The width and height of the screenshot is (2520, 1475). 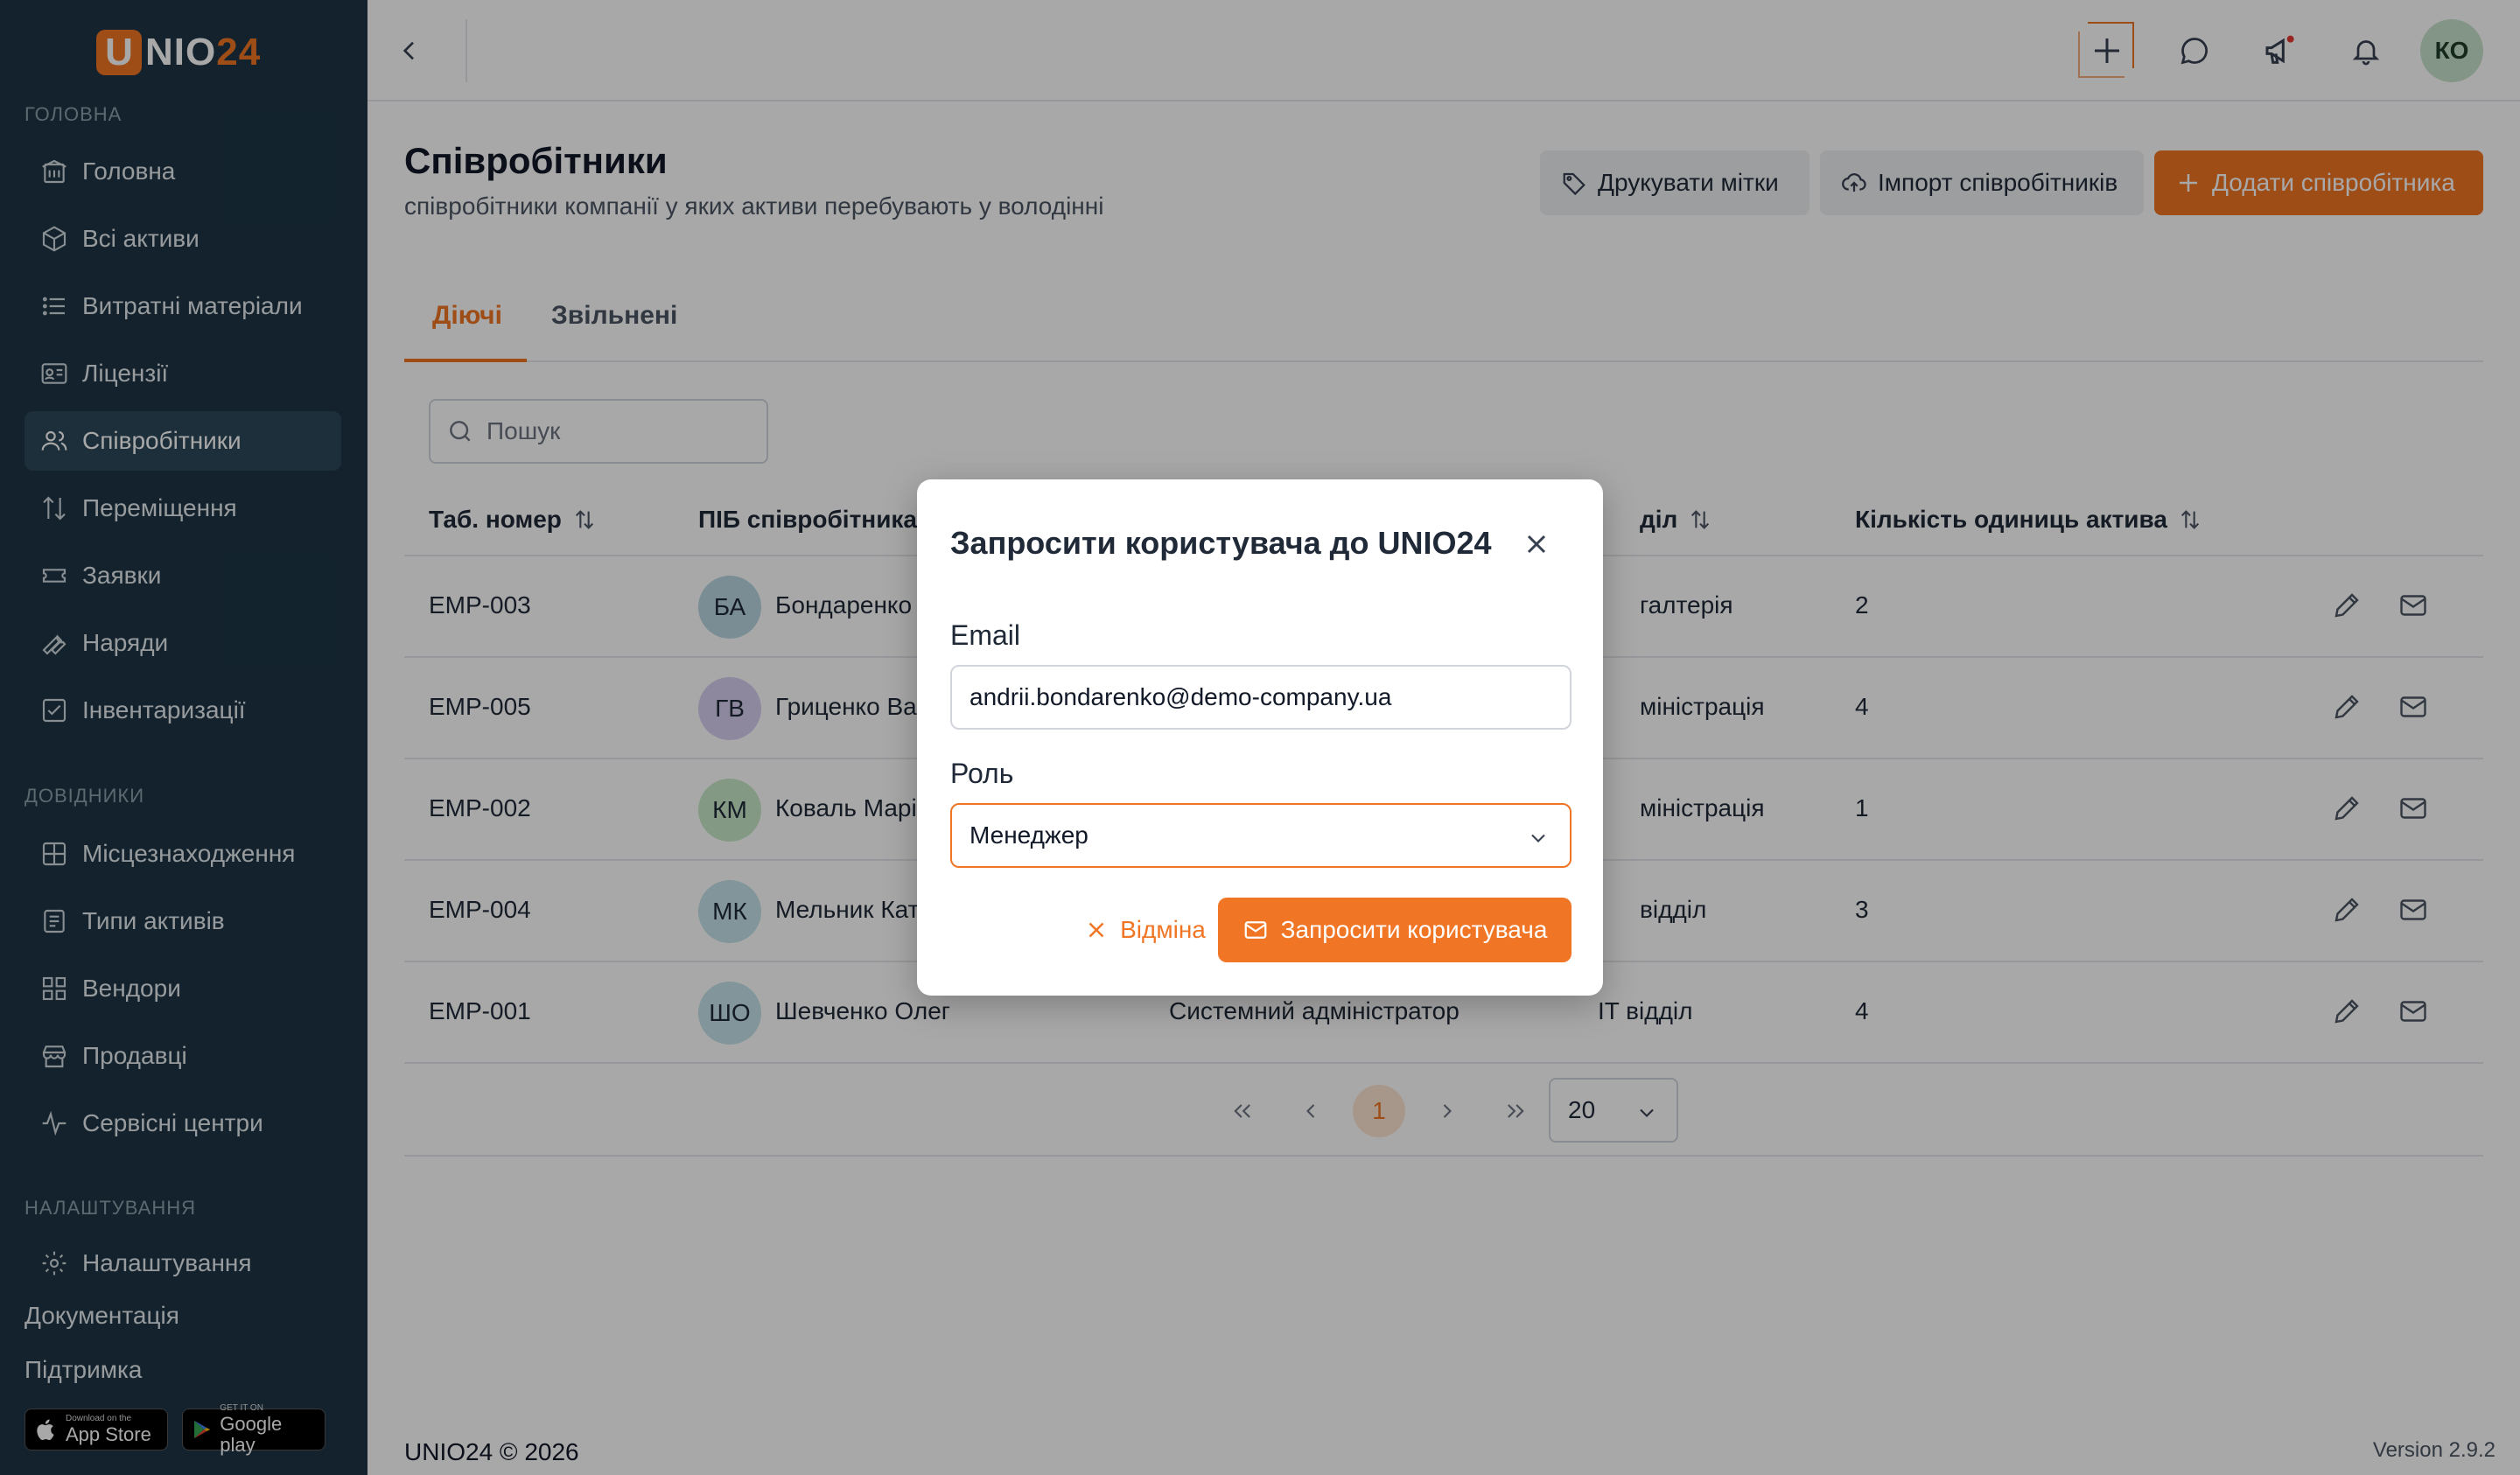 I want to click on cancel-button: Відміна, so click(x=1144, y=930).